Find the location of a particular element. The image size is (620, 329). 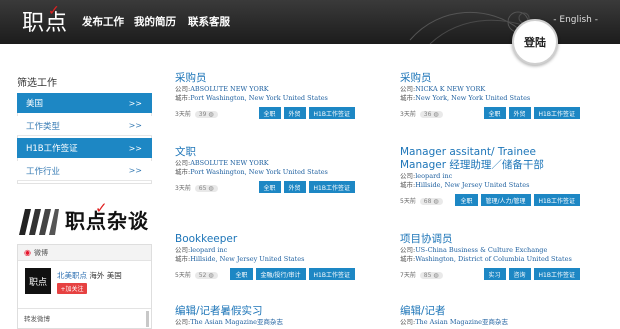

follow-button: +加关注 is located at coordinates (72, 288).